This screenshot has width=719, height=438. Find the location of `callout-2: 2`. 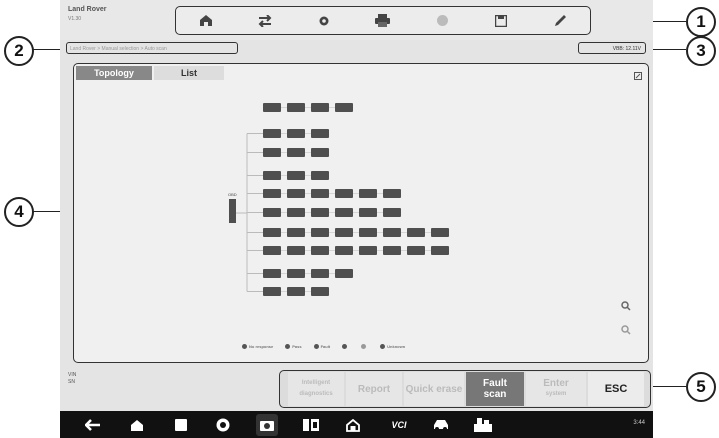

callout-2: 2 is located at coordinates (19, 51).